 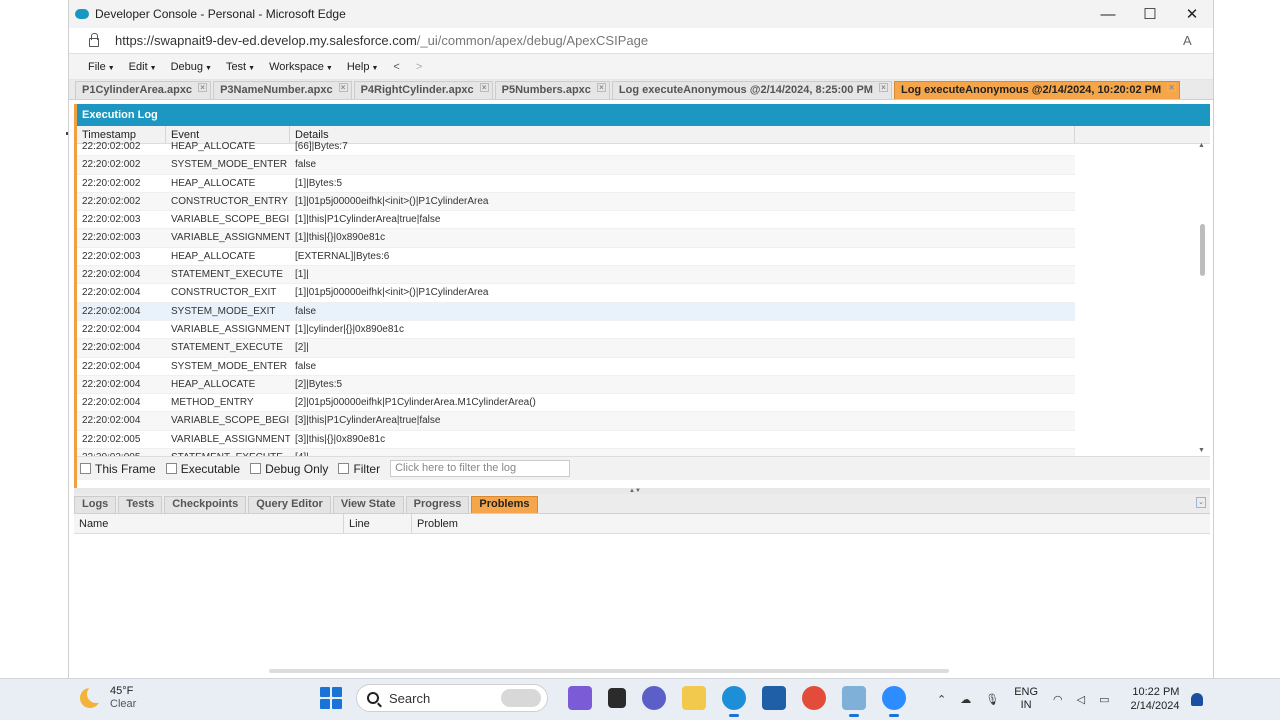 What do you see at coordinates (108, 698) in the screenshot?
I see `weather-widget: 45°F Clear` at bounding box center [108, 698].